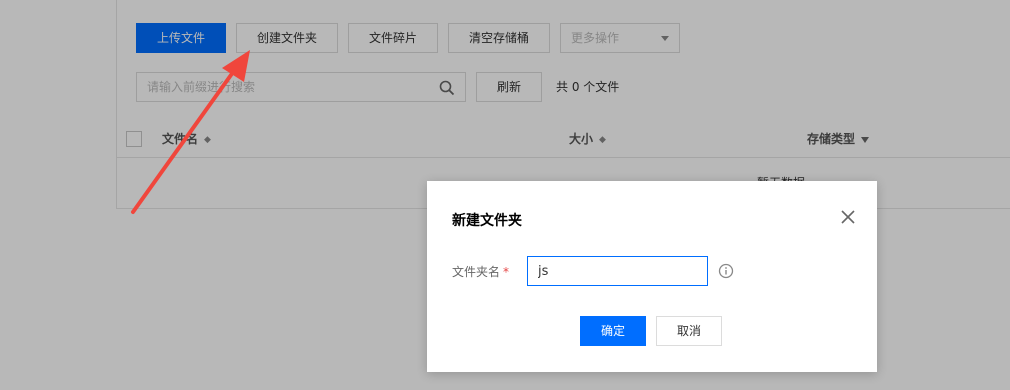 The width and height of the screenshot is (1010, 390). I want to click on dialog-title: 新建文件夹, so click(487, 221).